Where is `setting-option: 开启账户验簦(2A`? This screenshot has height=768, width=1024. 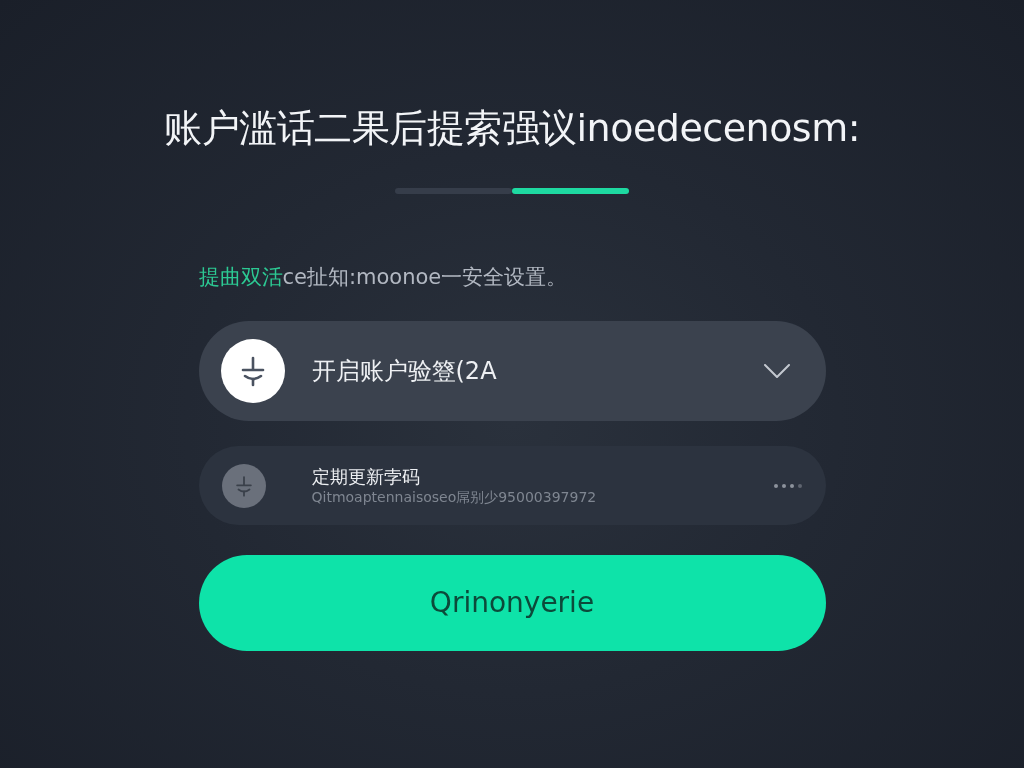 setting-option: 开启账户验簦(2A is located at coordinates (512, 371).